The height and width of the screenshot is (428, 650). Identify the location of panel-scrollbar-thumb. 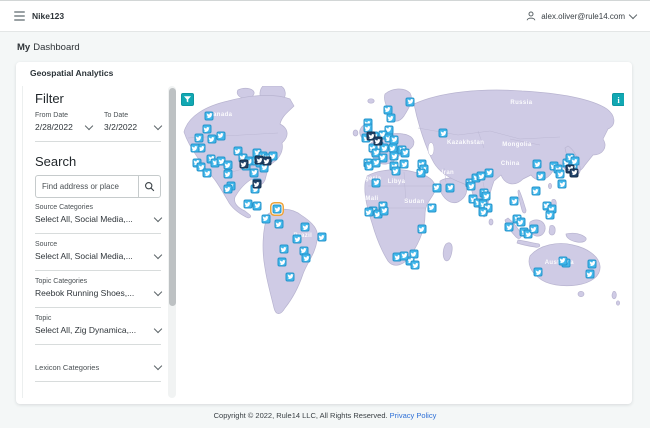
(172, 197).